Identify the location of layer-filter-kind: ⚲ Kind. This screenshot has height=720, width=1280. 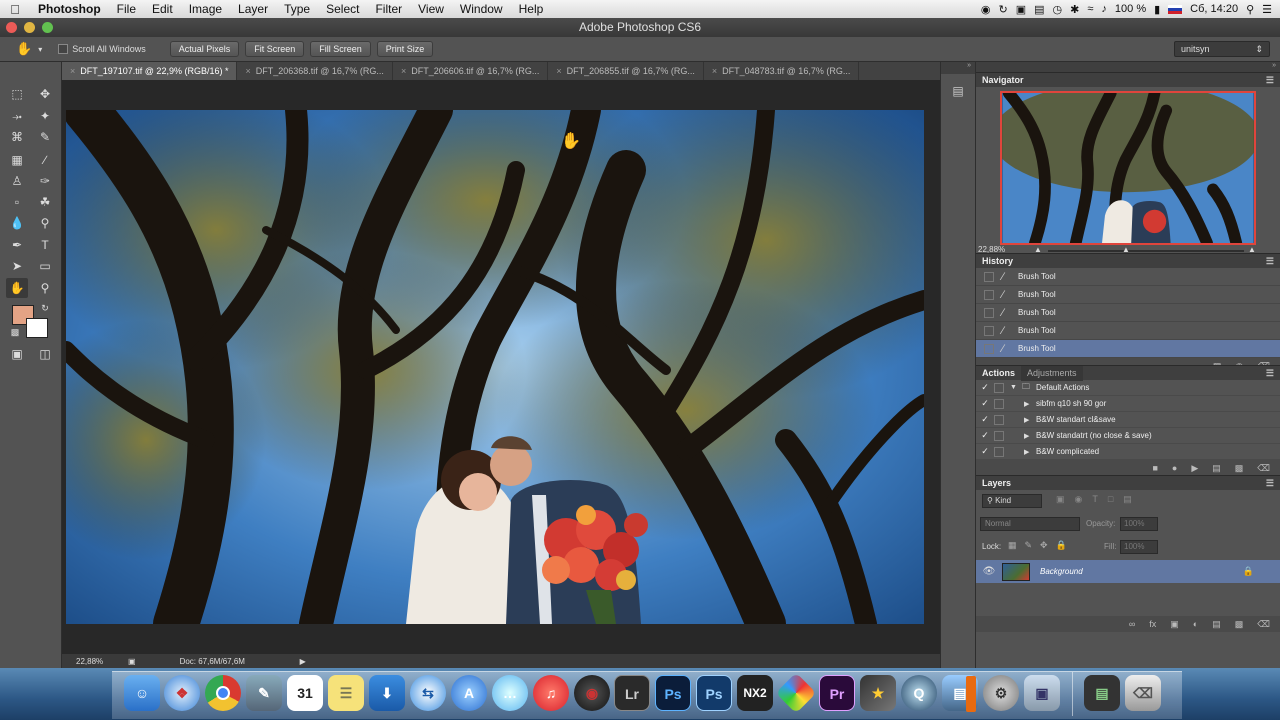
(1012, 501).